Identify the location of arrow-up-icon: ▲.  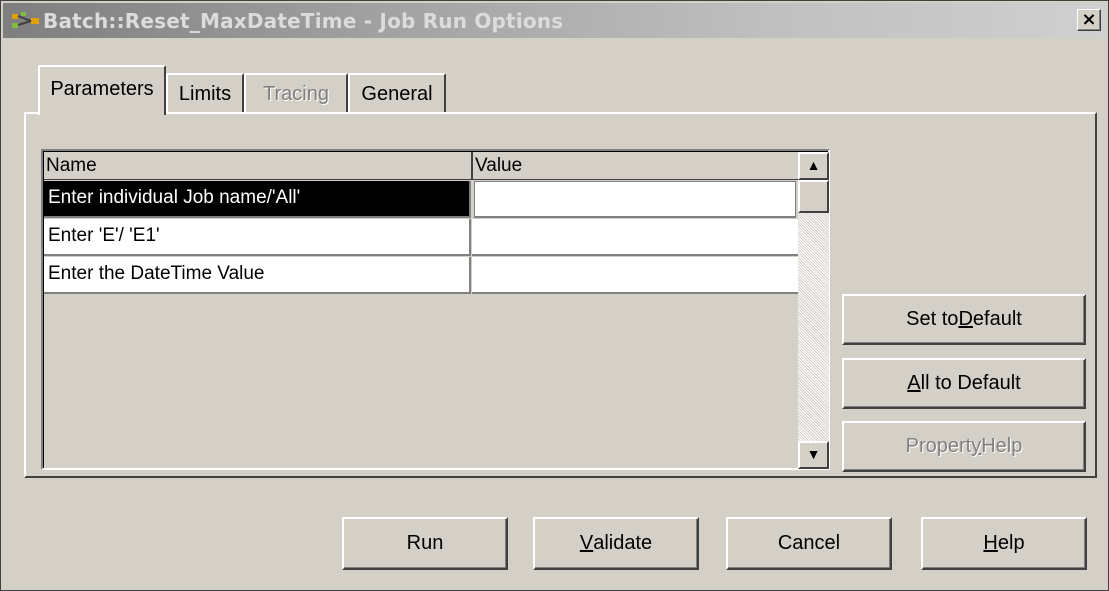
(813, 165).